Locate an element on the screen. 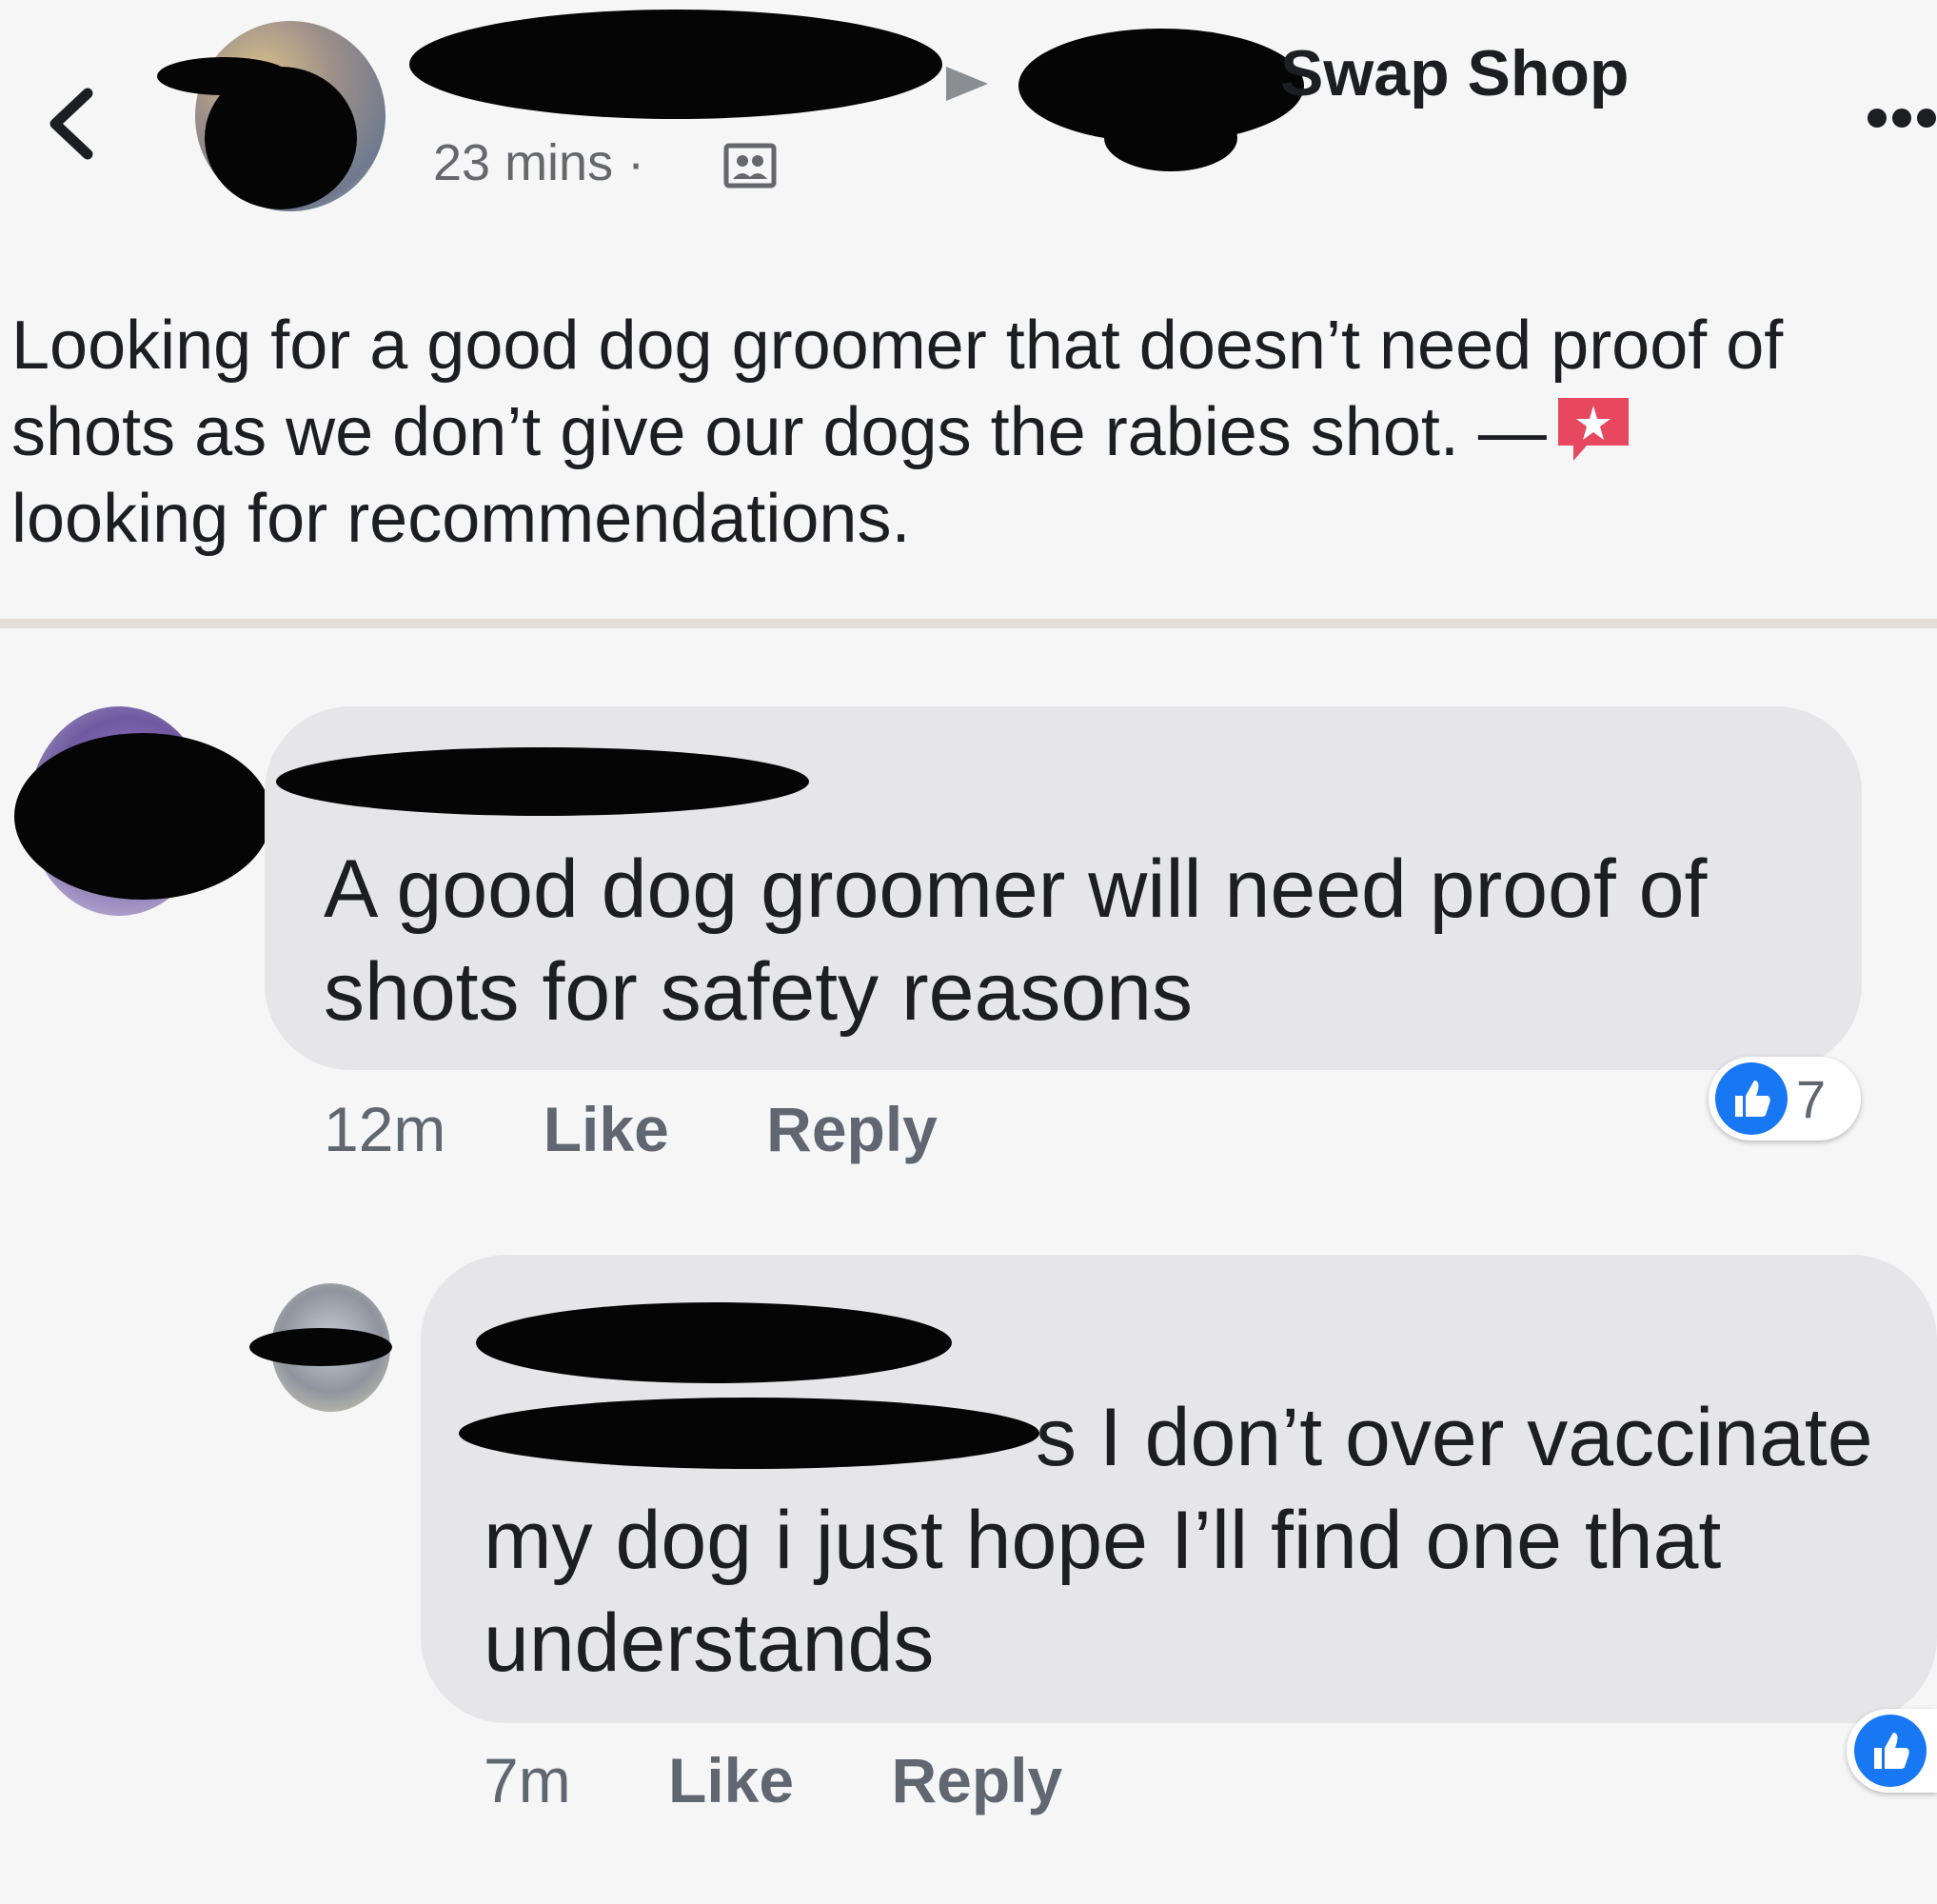  comment-timestamp: 12m is located at coordinates (384, 1129).